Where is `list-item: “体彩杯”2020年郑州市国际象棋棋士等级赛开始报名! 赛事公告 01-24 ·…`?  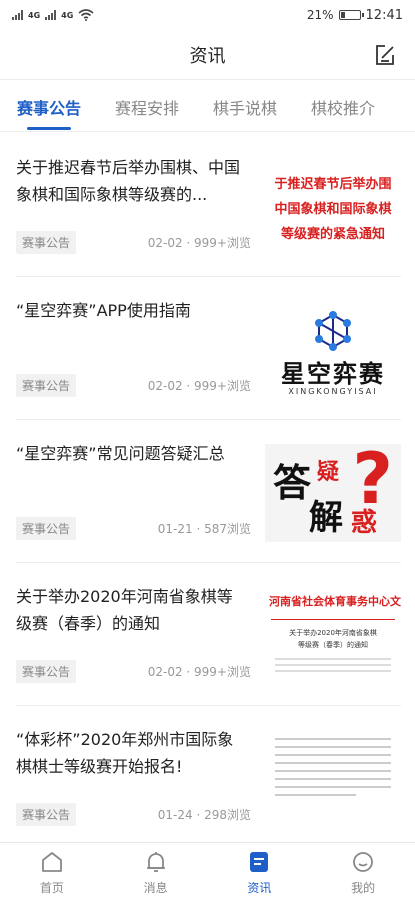
list-item: “体彩杯”2020年郑州市国际象棋棋士等级赛开始报名! 赛事公告 01-24 ·… is located at coordinates (208, 777).